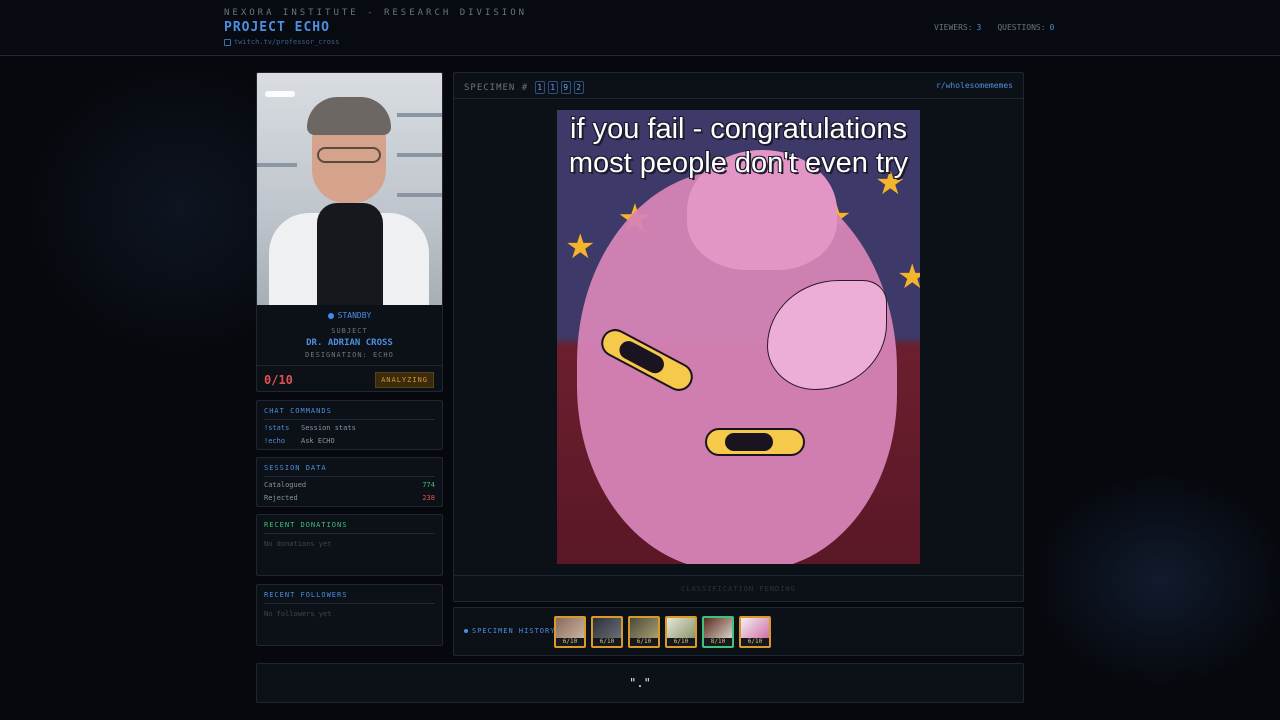  Describe the element at coordinates (349, 597) in the screenshot. I see `recent-followers-title: RECENT FOLLOWERS` at that location.